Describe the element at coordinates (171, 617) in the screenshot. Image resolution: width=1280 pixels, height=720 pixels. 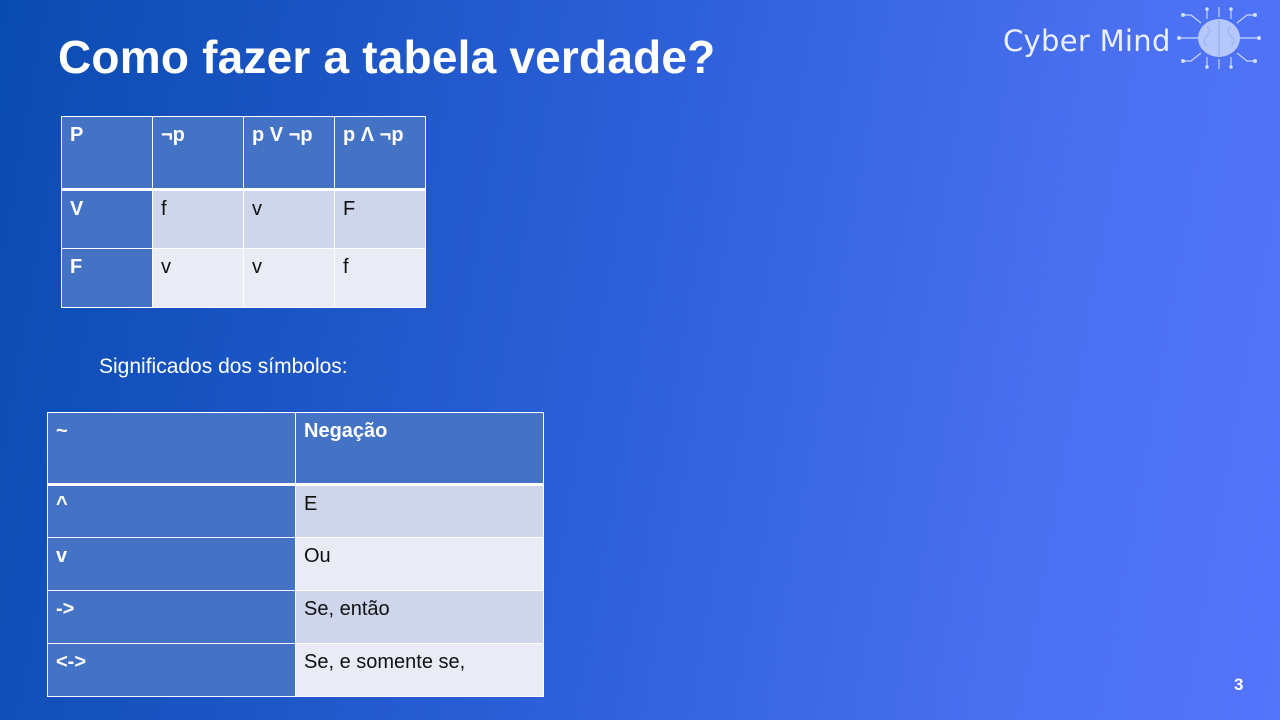
I see `symbol-cell: ->` at that location.